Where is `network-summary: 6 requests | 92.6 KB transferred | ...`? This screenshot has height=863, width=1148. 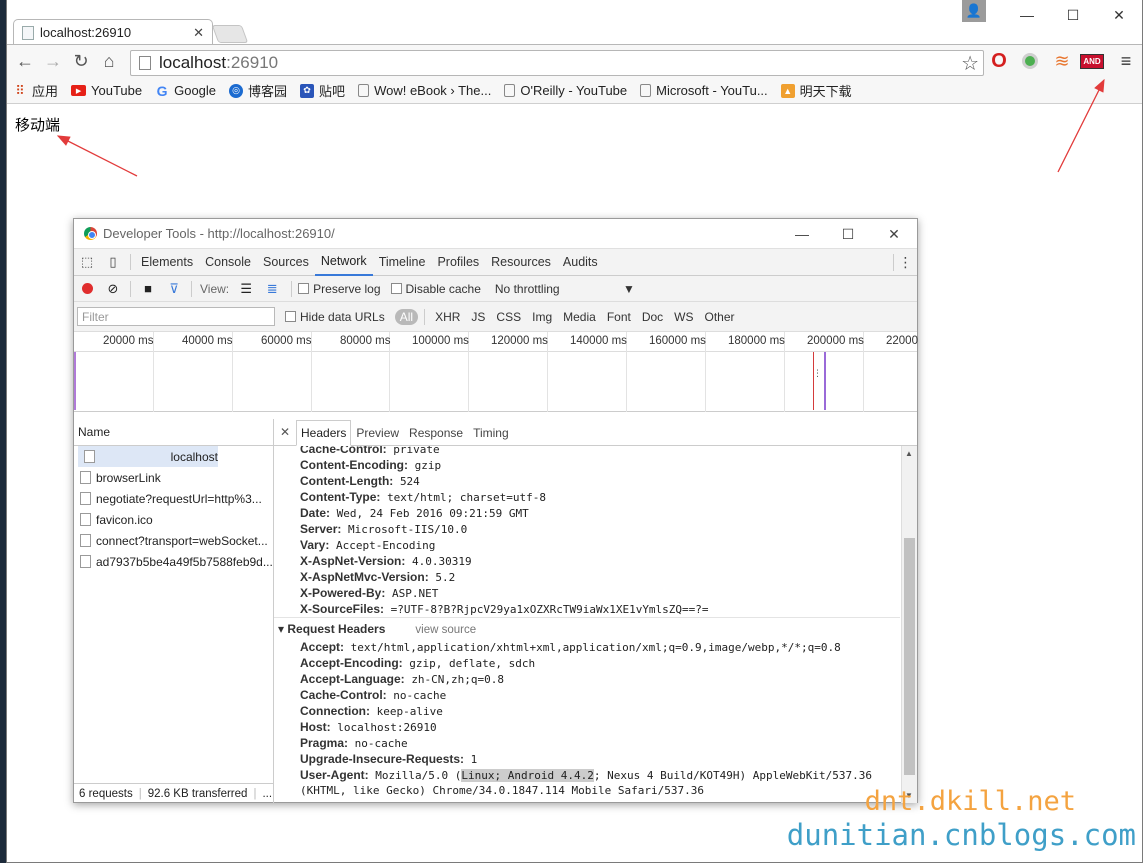
network-summary: 6 requests | 92.6 KB transferred | ... is located at coordinates (174, 793).